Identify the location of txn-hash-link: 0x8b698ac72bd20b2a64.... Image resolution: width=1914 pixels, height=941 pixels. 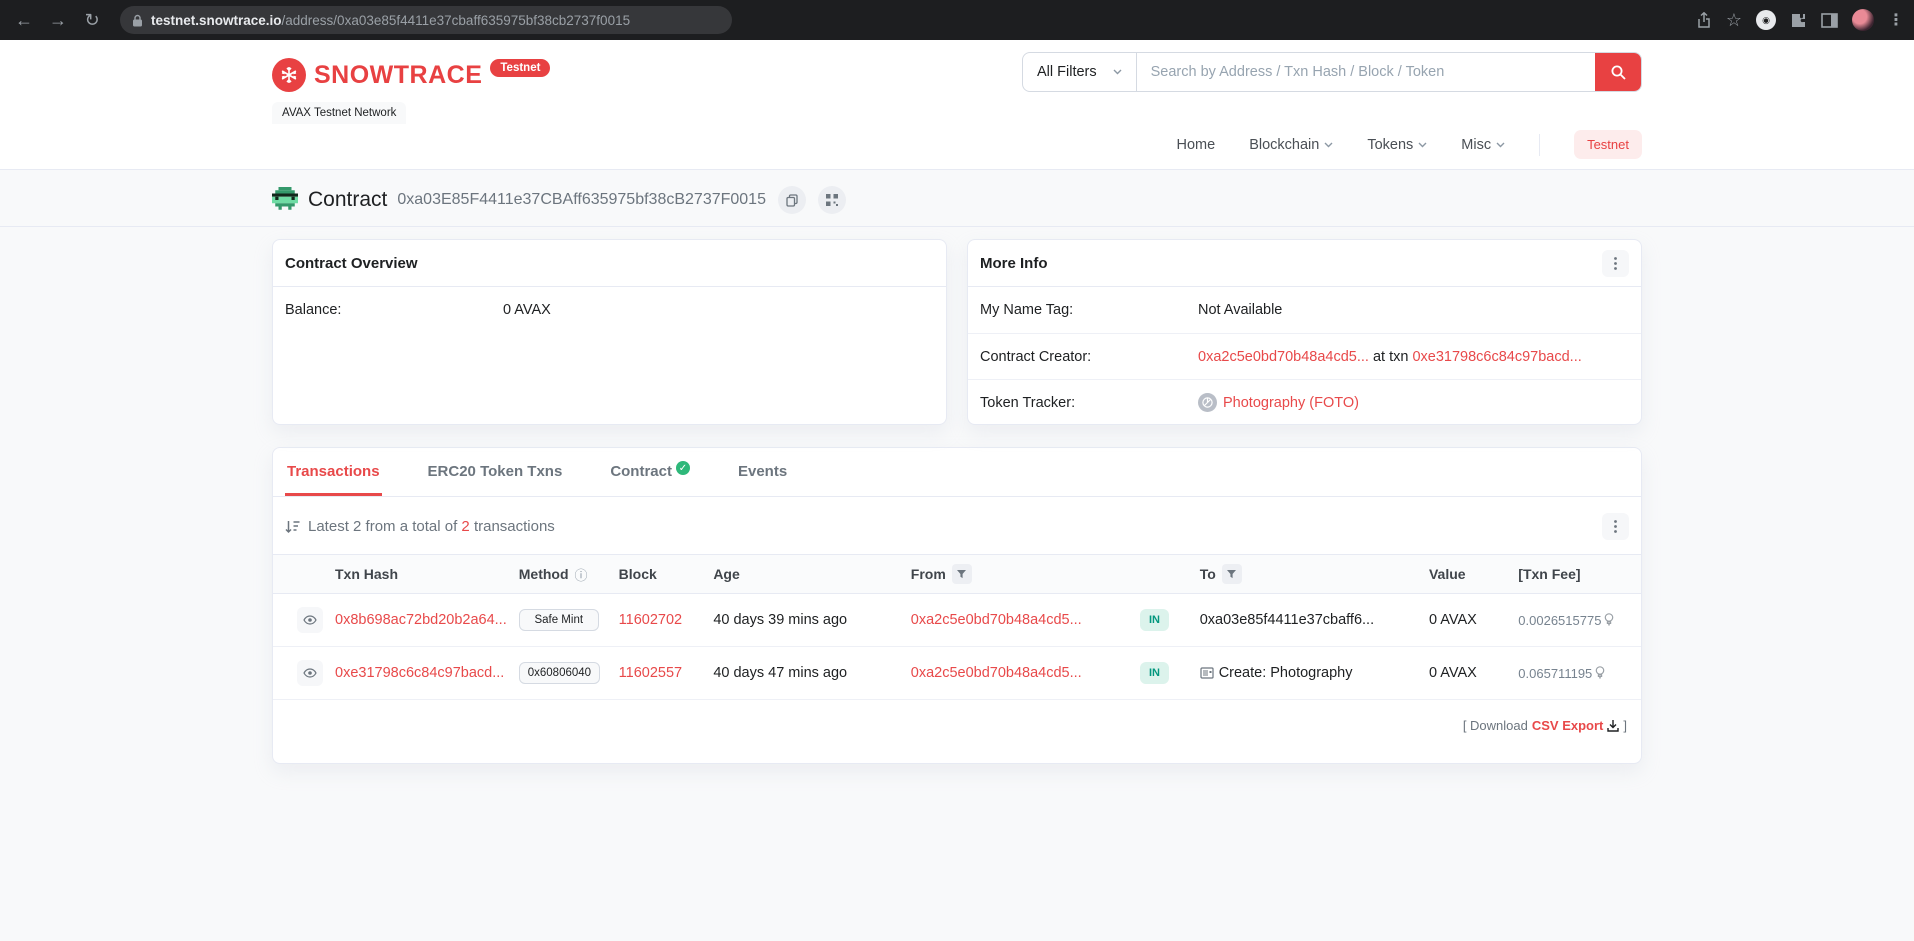
(421, 620).